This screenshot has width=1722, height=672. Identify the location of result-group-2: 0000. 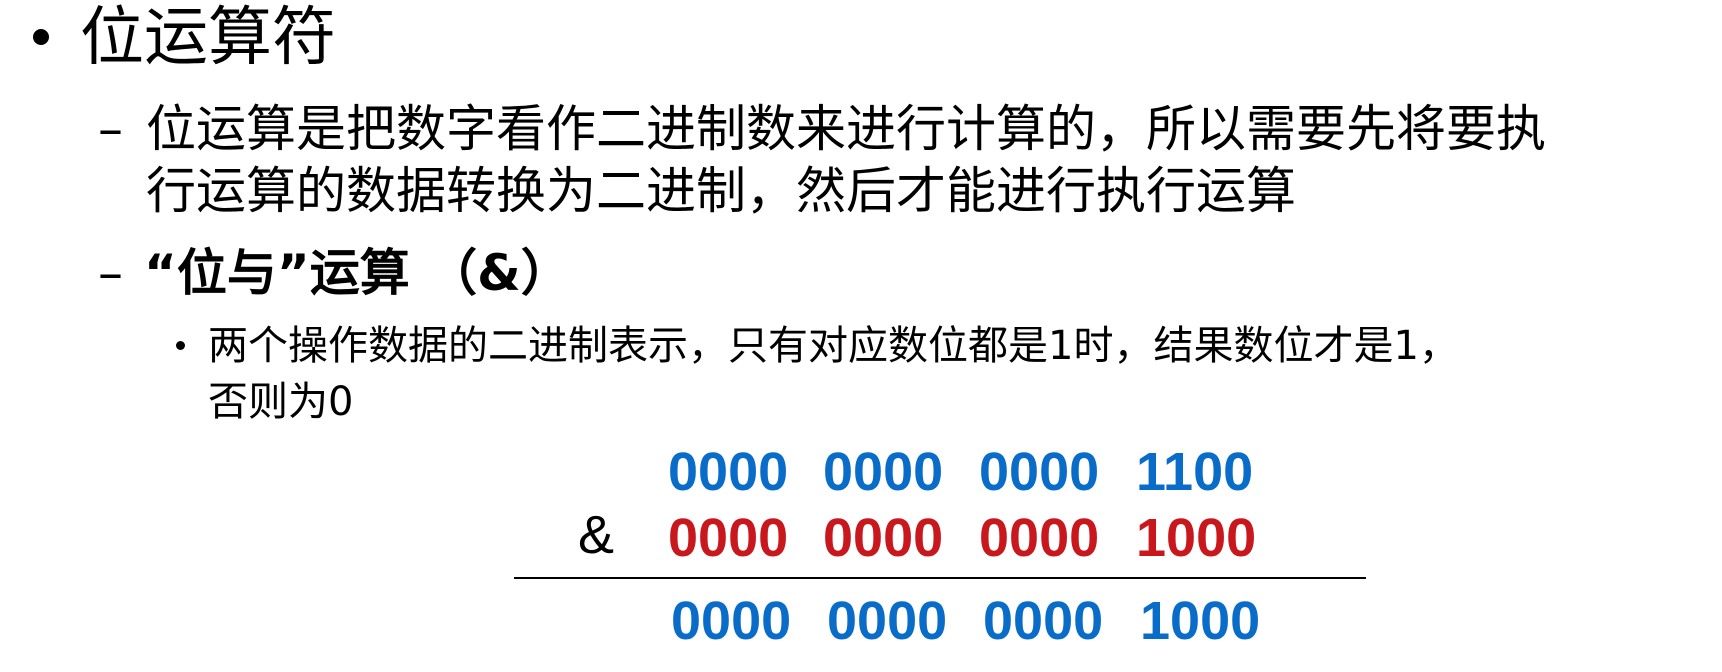
(887, 621).